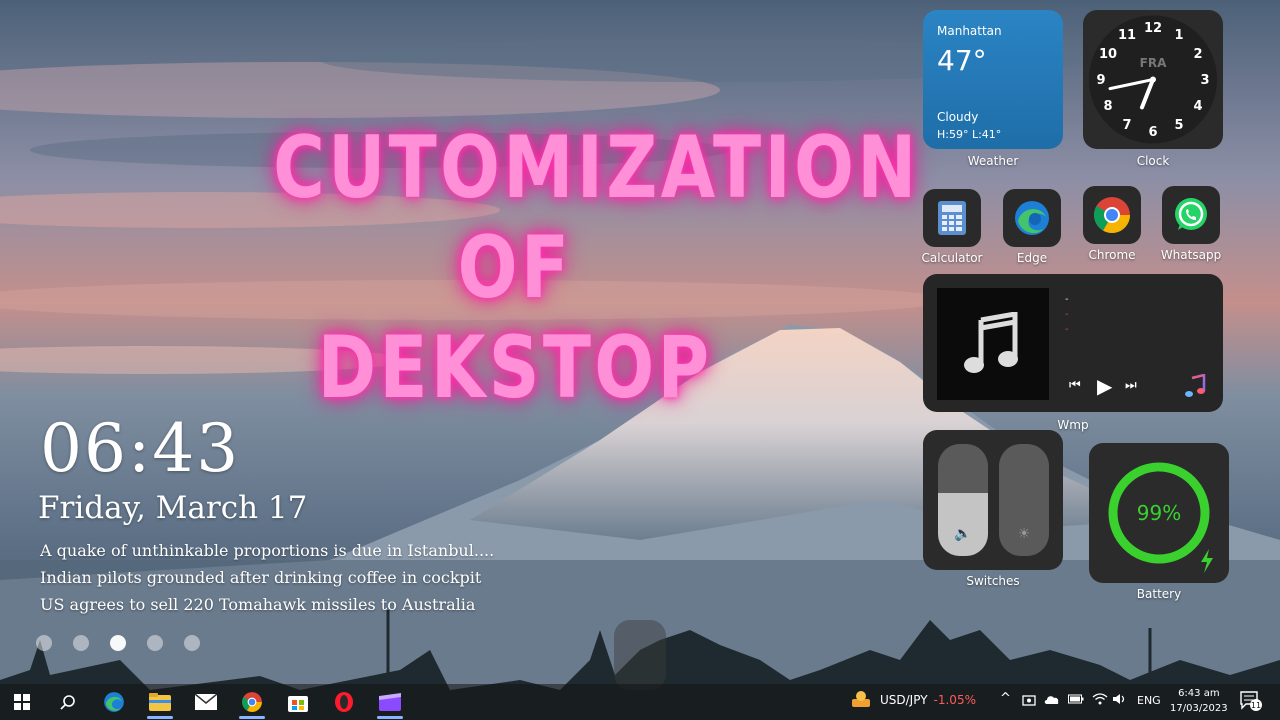 Image resolution: width=1280 pixels, height=720 pixels. What do you see at coordinates (993, 500) in the screenshot?
I see `switches-widget: 🔈 ☀` at bounding box center [993, 500].